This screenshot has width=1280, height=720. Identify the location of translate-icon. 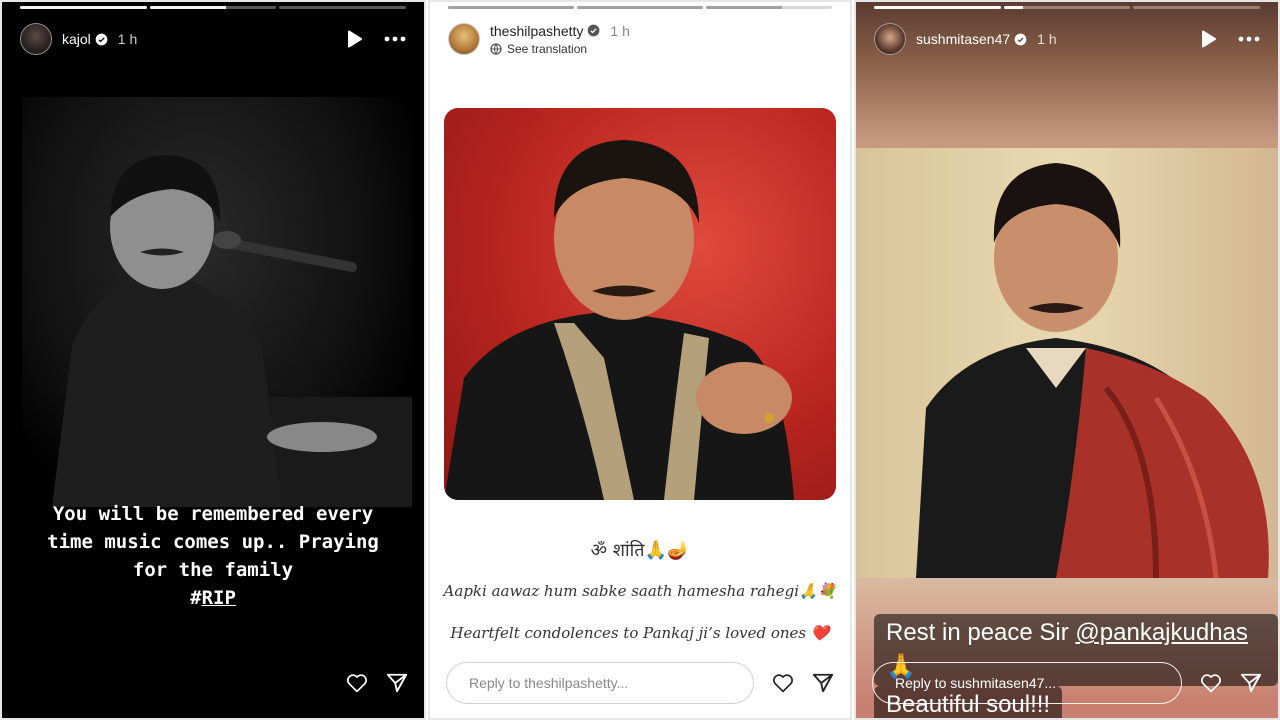
(496, 48).